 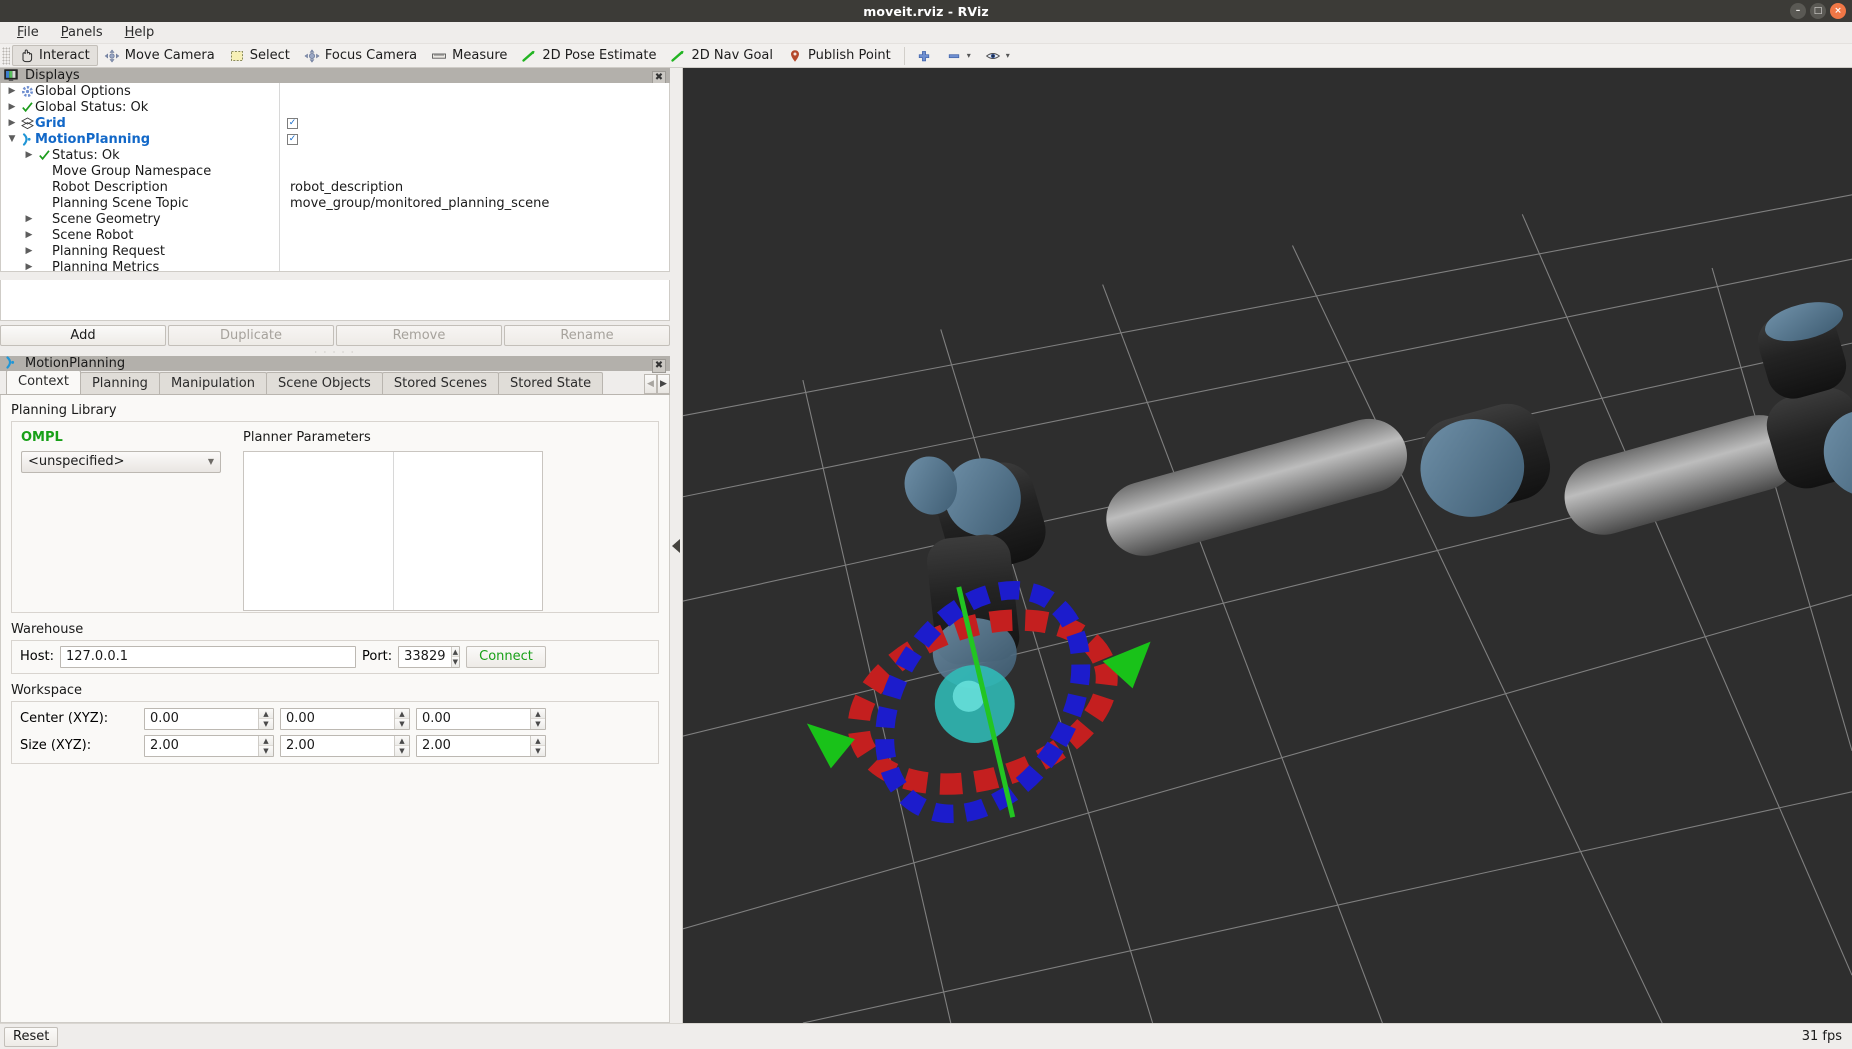 What do you see at coordinates (207, 656) in the screenshot?
I see `warehouse-host-input: 127.0.0.1` at bounding box center [207, 656].